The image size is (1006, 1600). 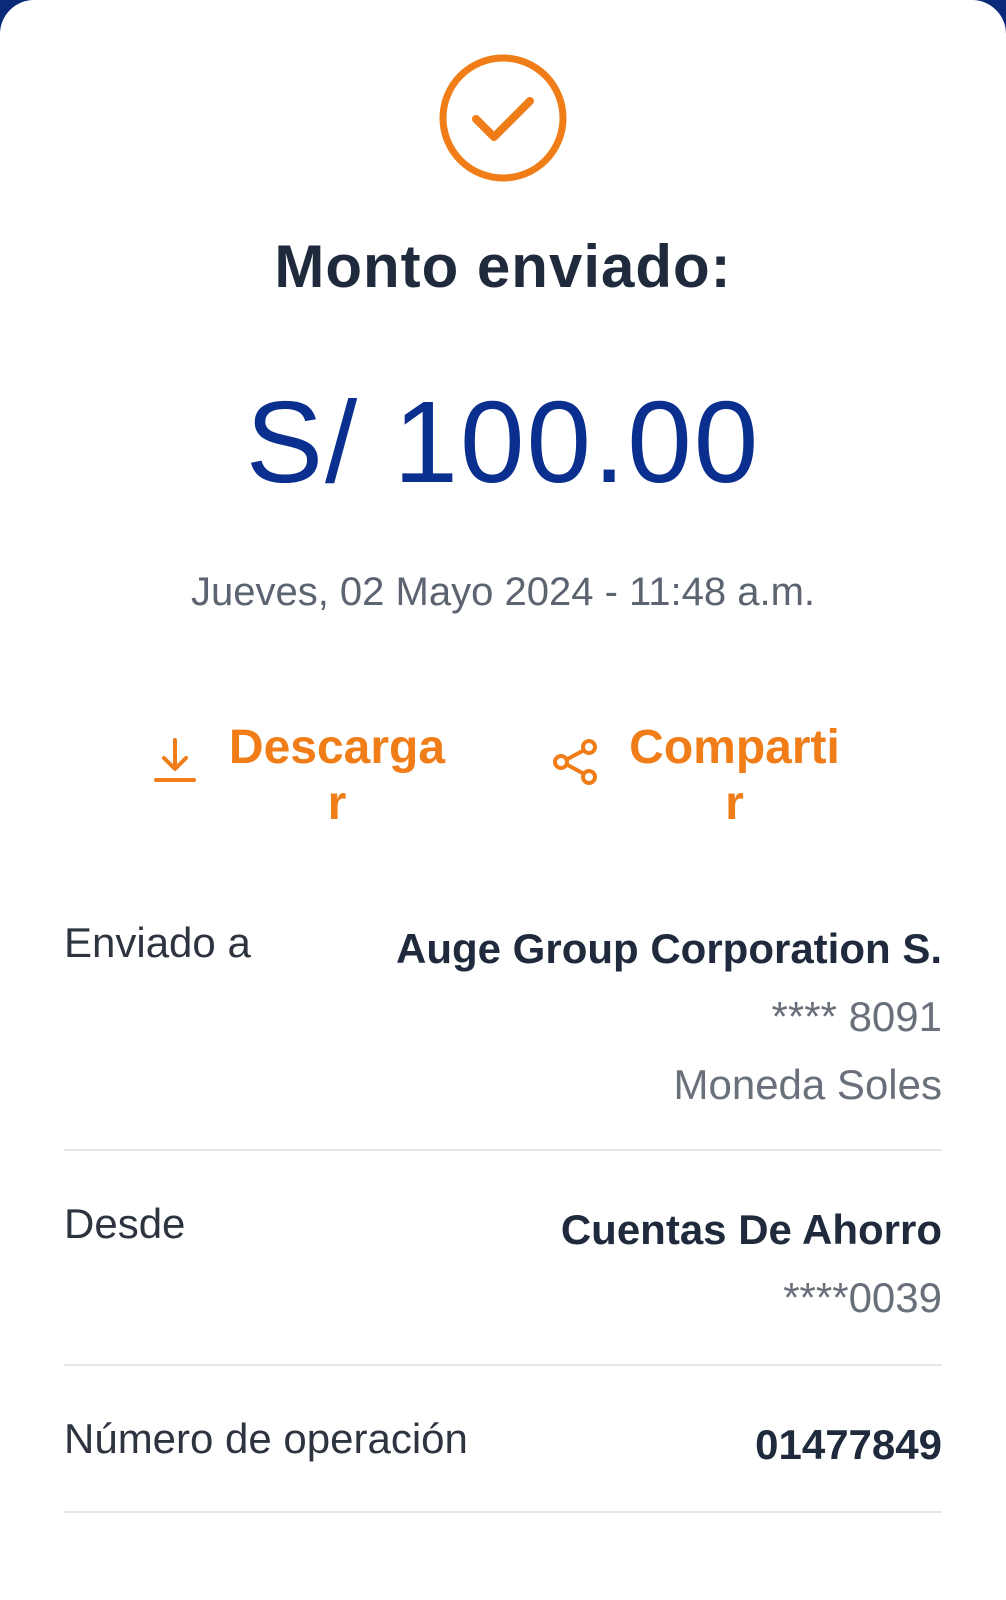 What do you see at coordinates (503, 1266) in the screenshot?
I see `source-row: Desde Cuentas De Ahorro ****0039` at bounding box center [503, 1266].